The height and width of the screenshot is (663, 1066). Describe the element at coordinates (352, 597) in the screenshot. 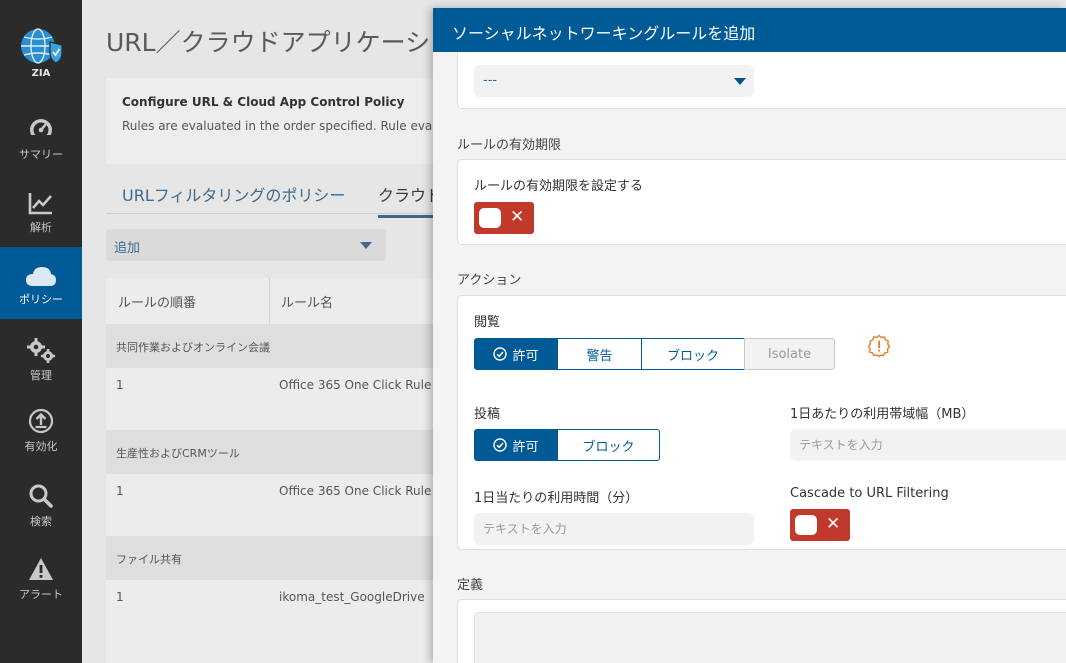

I see `table-cell-rule-name: ikoma_test_GoogleDrive` at that location.